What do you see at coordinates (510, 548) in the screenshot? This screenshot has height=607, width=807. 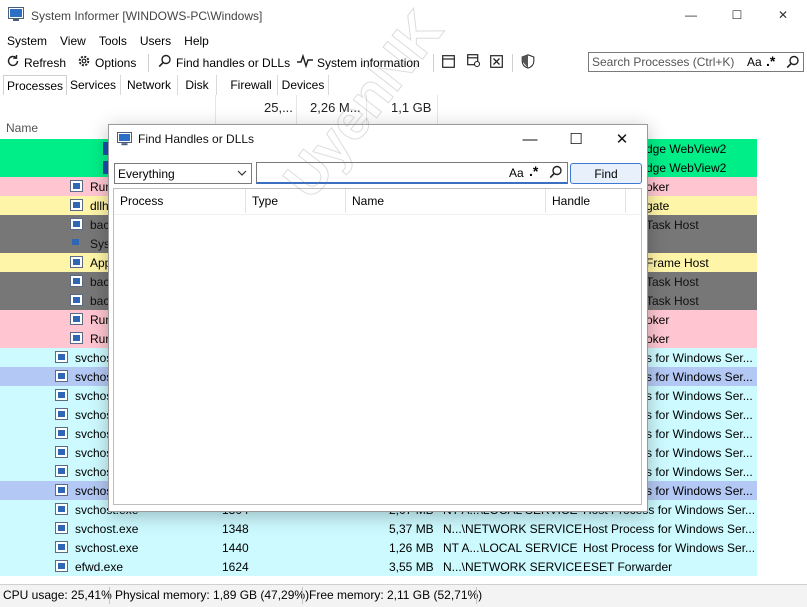 I see `process-user: NT A...\LOCAL SERVICE` at bounding box center [510, 548].